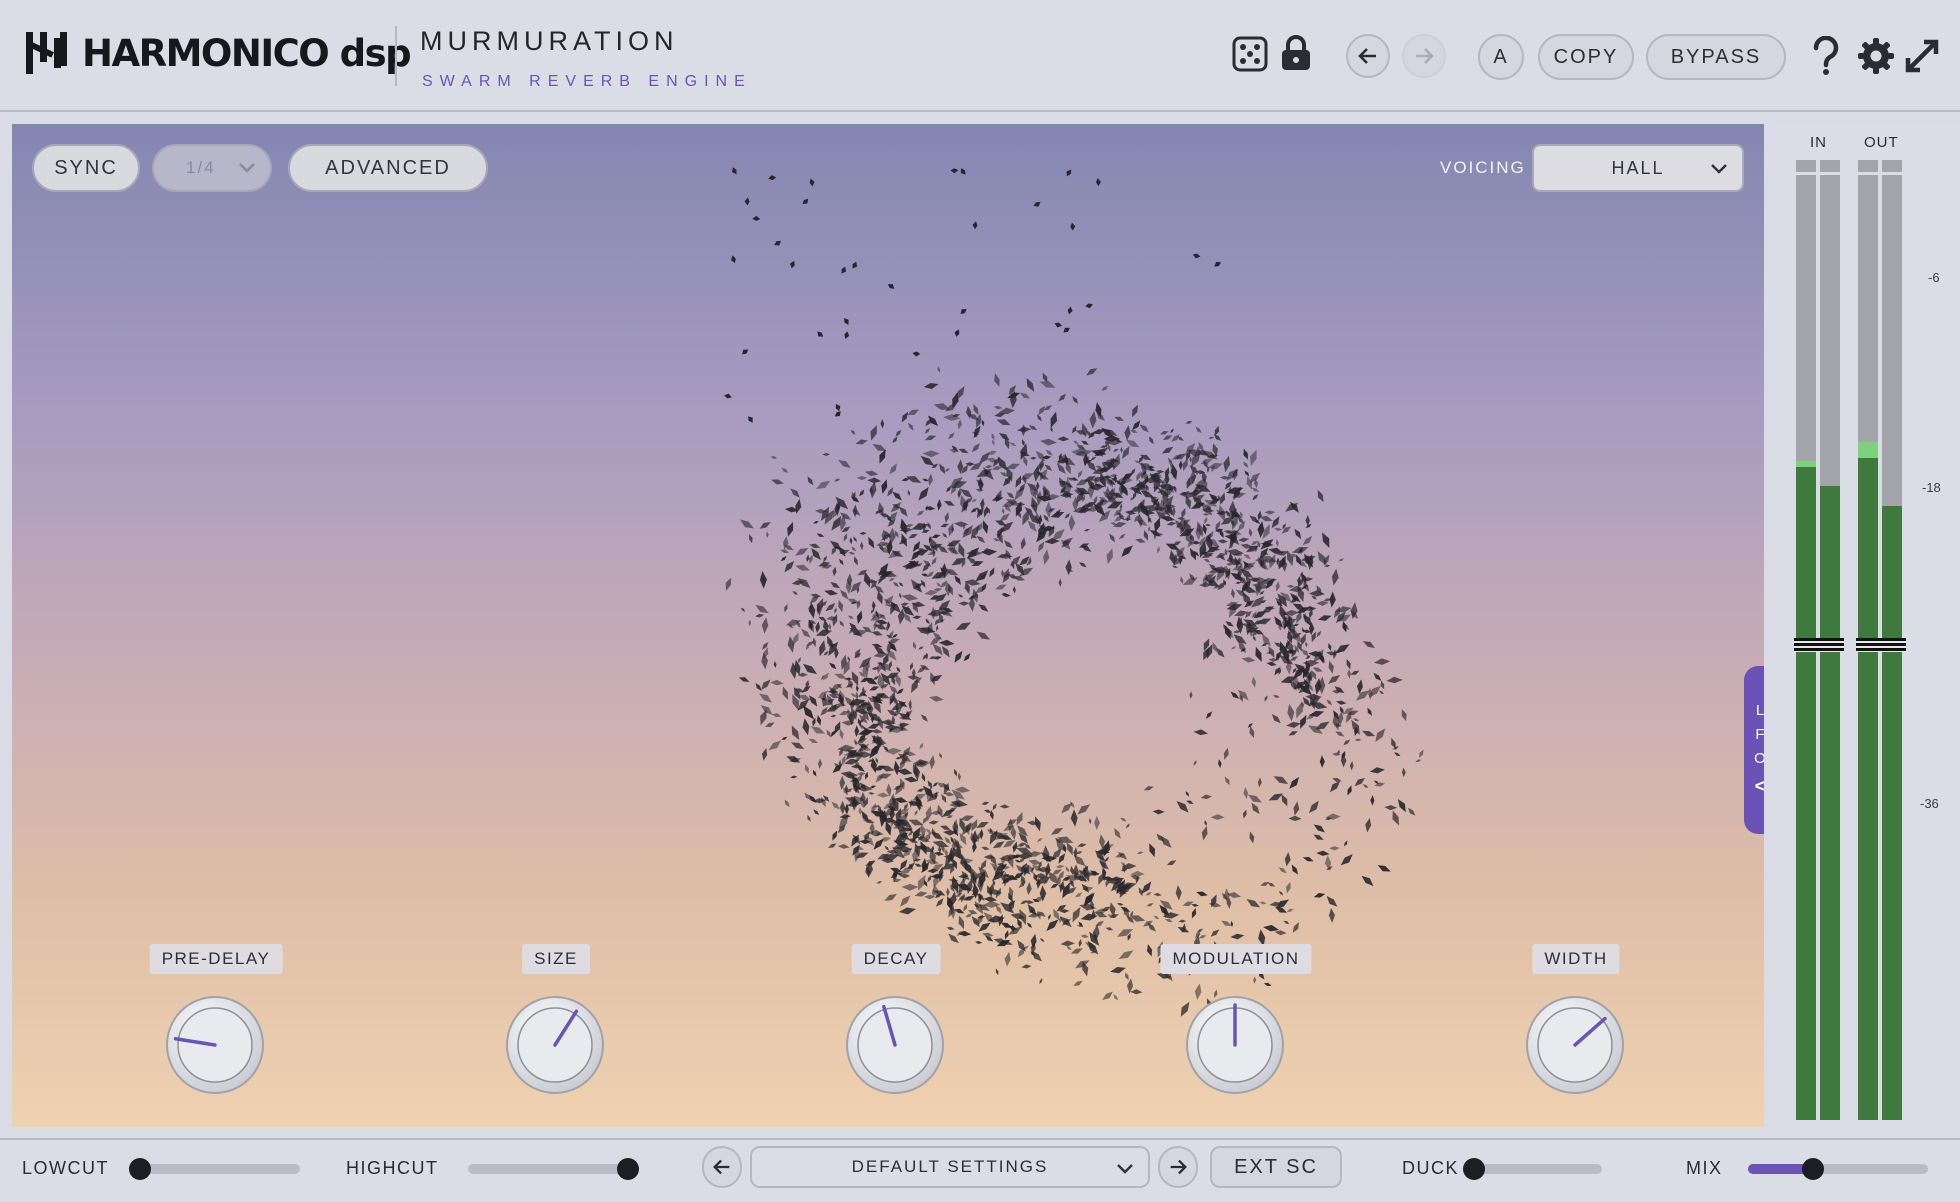  I want to click on size-knob, so click(555, 1045).